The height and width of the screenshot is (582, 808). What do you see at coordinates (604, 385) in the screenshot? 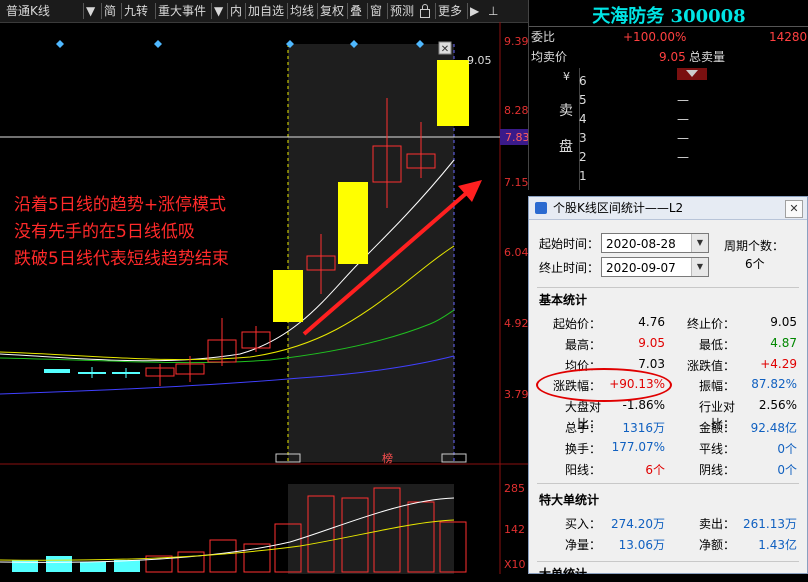
I see `highlight-ellipse` at bounding box center [604, 385].